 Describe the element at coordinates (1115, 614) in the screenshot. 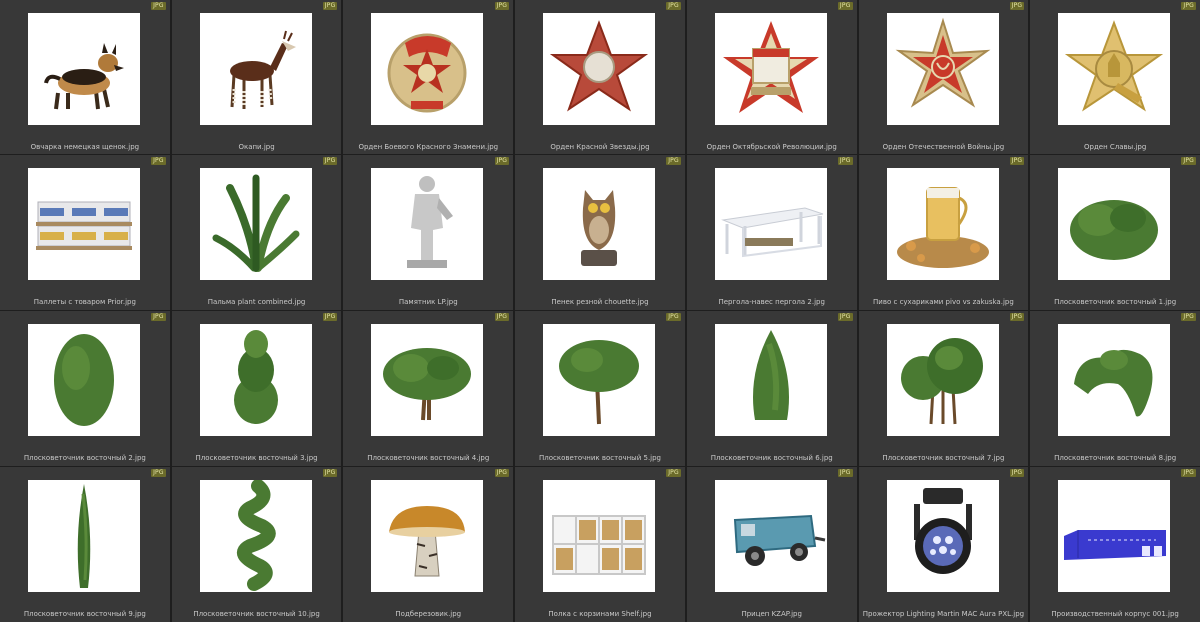

I see `file-name: Производственный корпус 001.jpg` at that location.